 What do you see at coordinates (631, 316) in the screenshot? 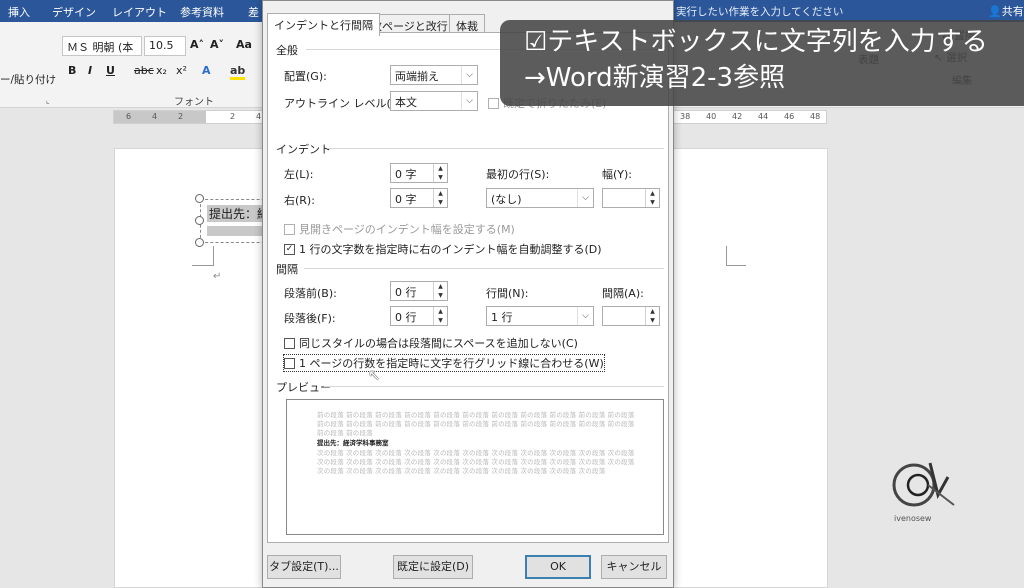
I see `spacing-at-spinner: ▲ ▼` at bounding box center [631, 316].